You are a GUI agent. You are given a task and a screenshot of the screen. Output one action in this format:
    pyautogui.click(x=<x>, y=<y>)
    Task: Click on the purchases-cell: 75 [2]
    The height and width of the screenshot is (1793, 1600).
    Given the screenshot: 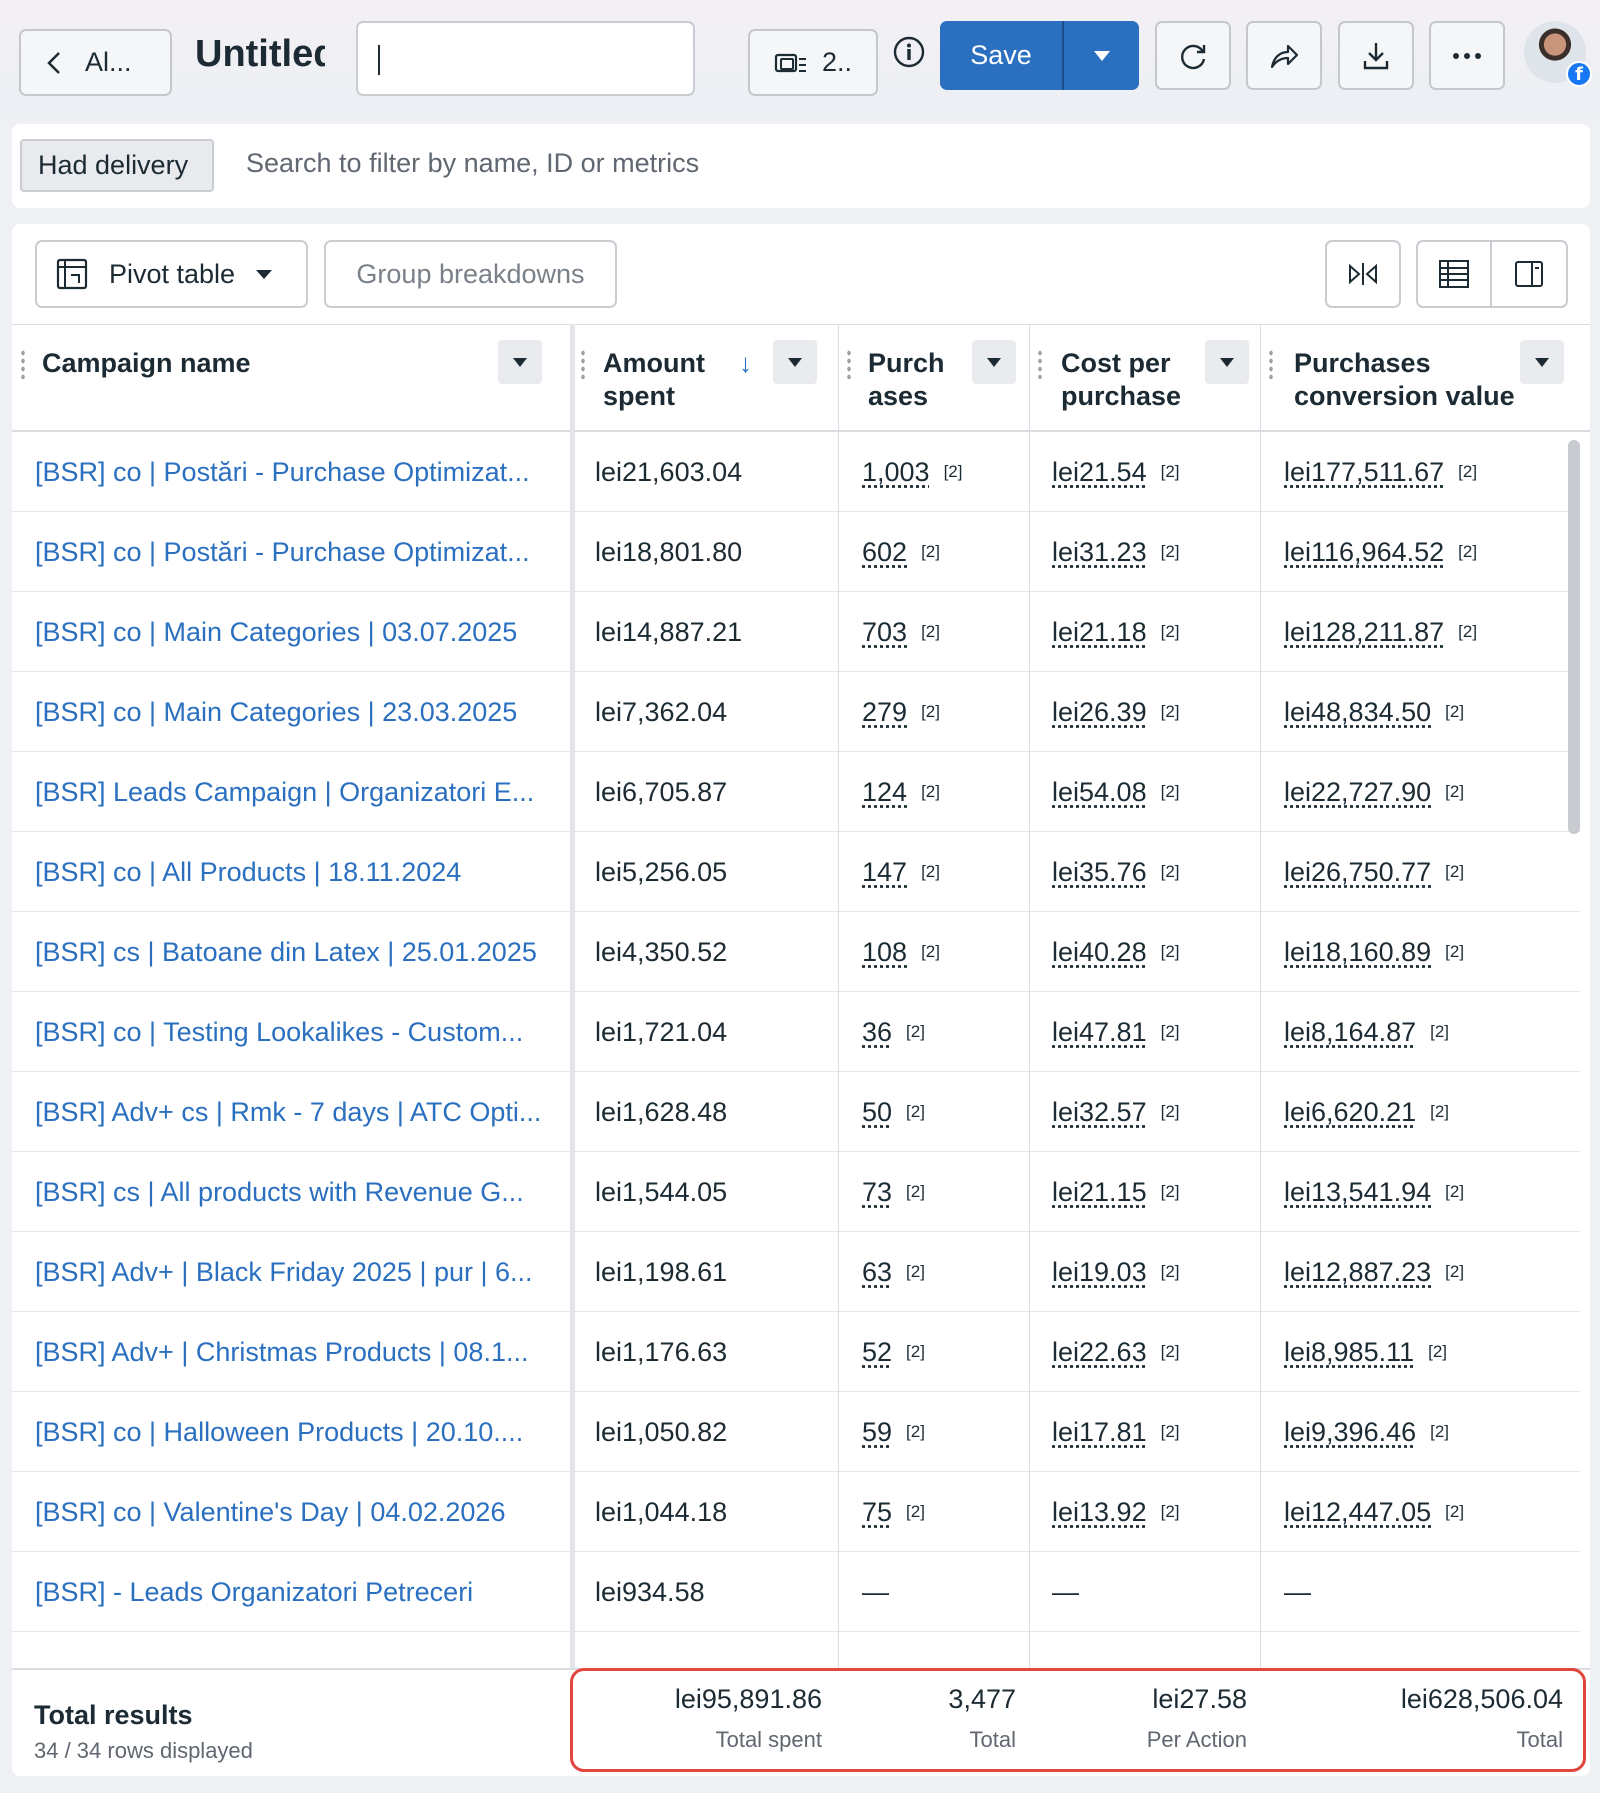 What is the action you would take?
    pyautogui.click(x=893, y=1512)
    